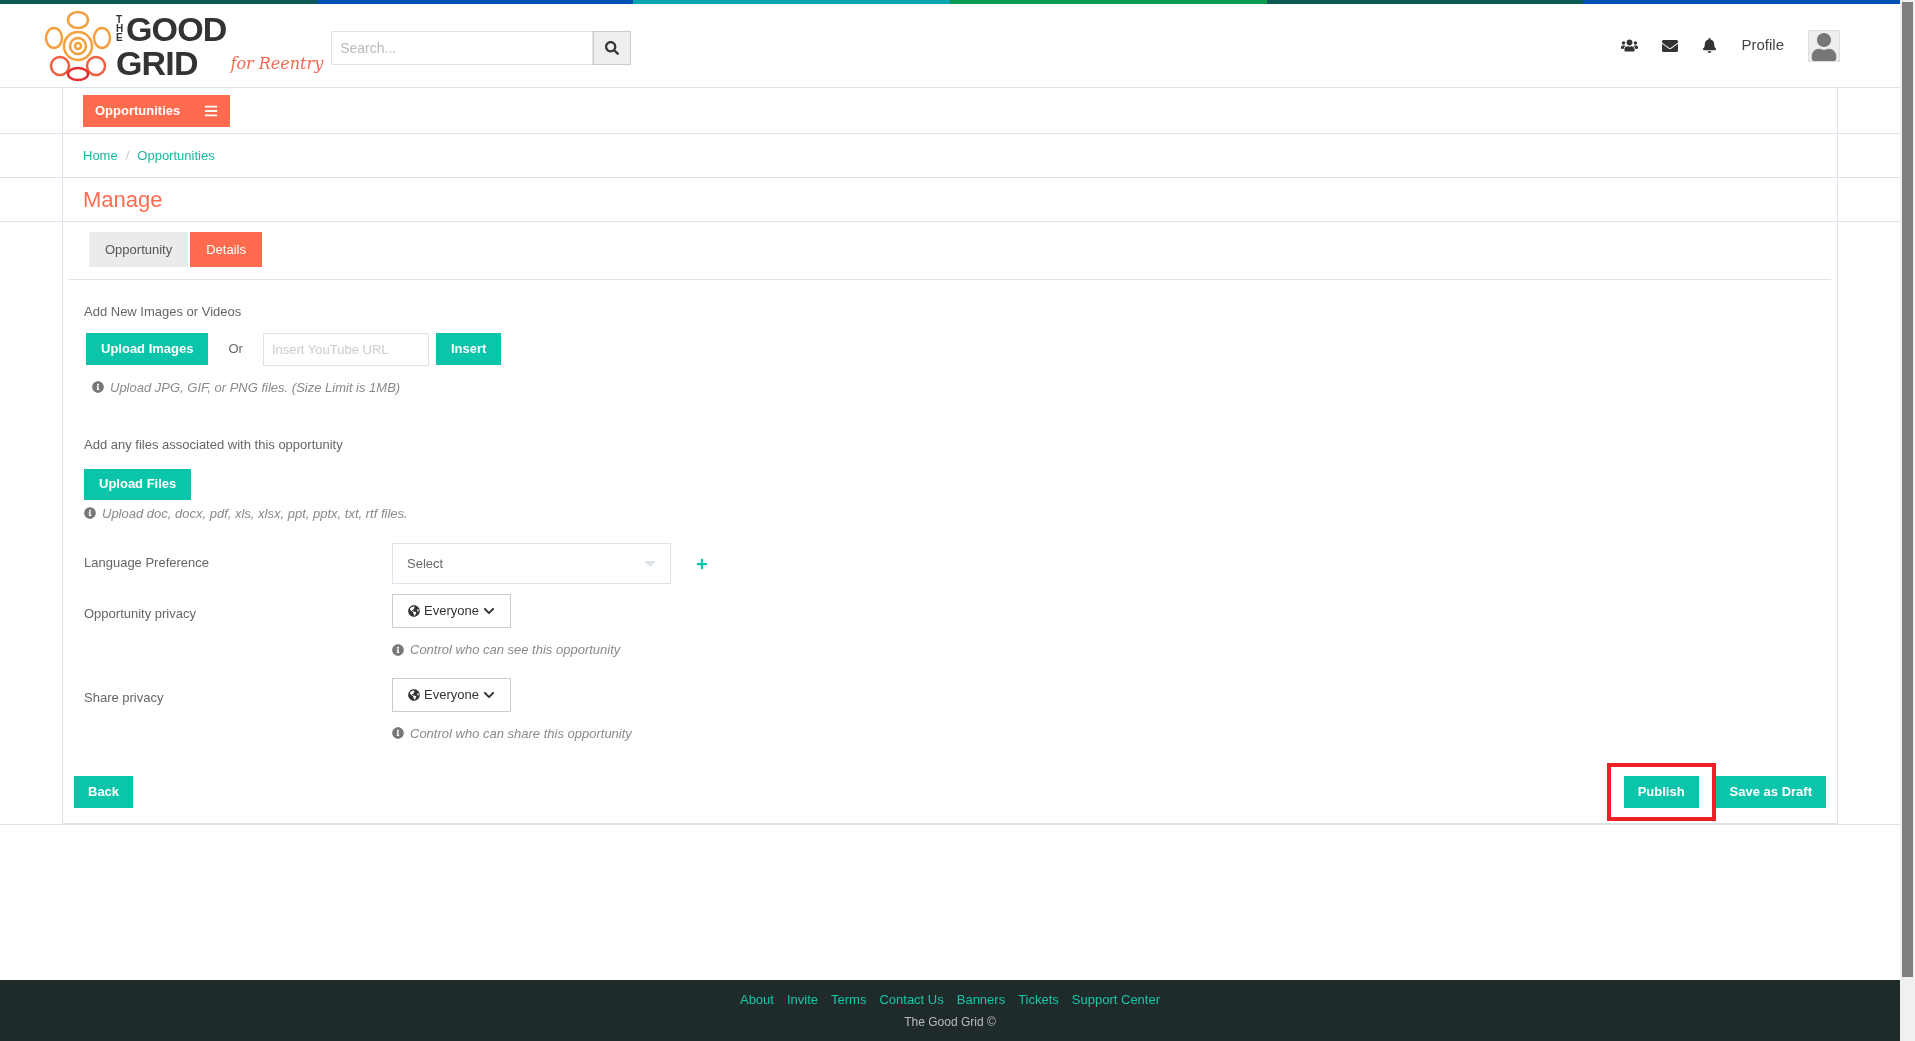  Describe the element at coordinates (120, 28) in the screenshot. I see `logo-small-text: THE` at that location.